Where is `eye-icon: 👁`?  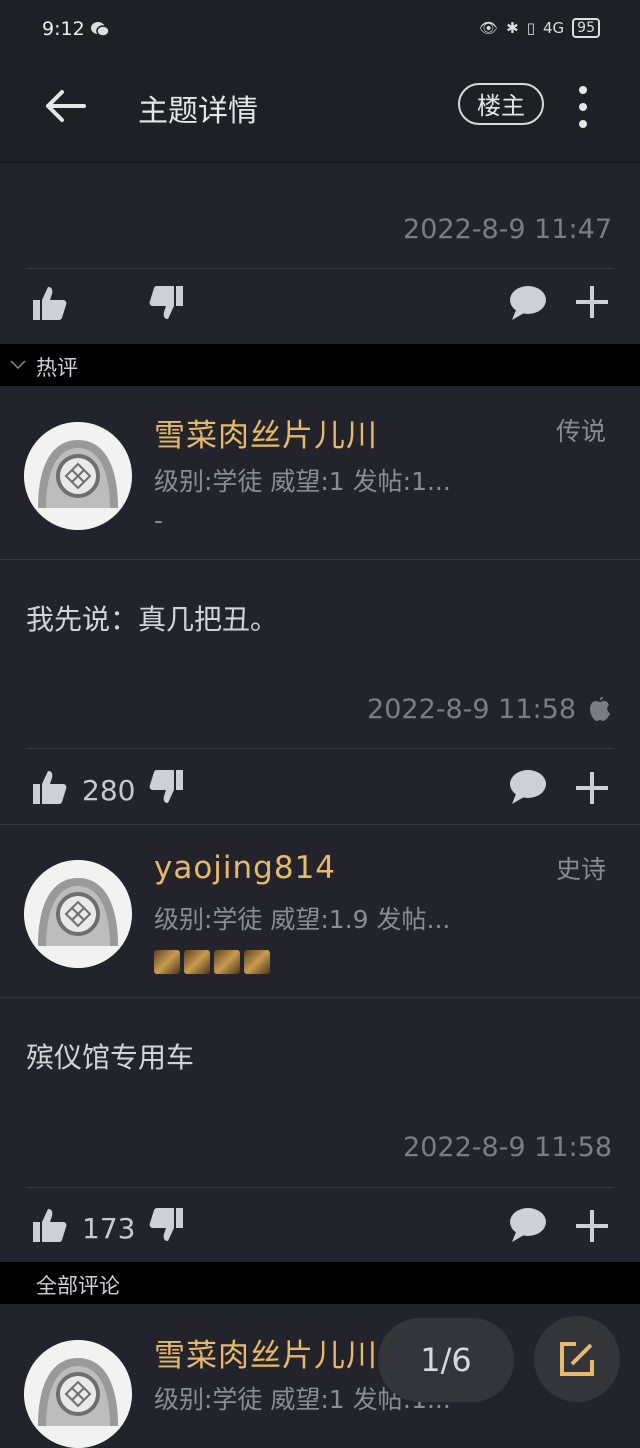
eye-icon: 👁 is located at coordinates (489, 28).